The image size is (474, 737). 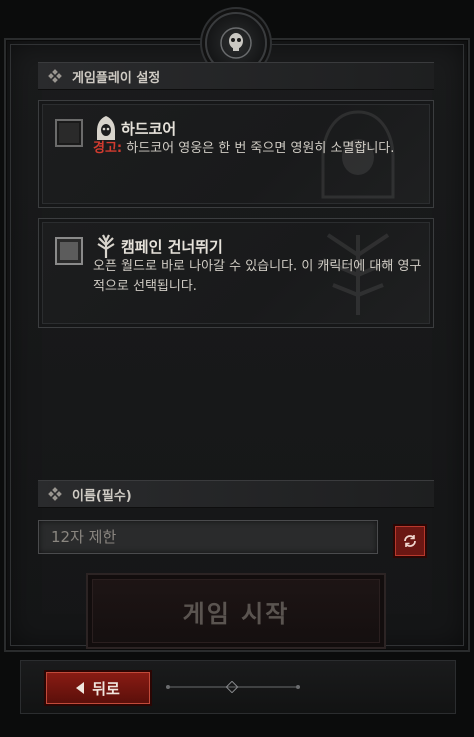 I want to click on hardcore-description: 경고: 하드코어 영웅은 한 번 죽으면 영원히 소멸합니다., so click(x=260, y=149).